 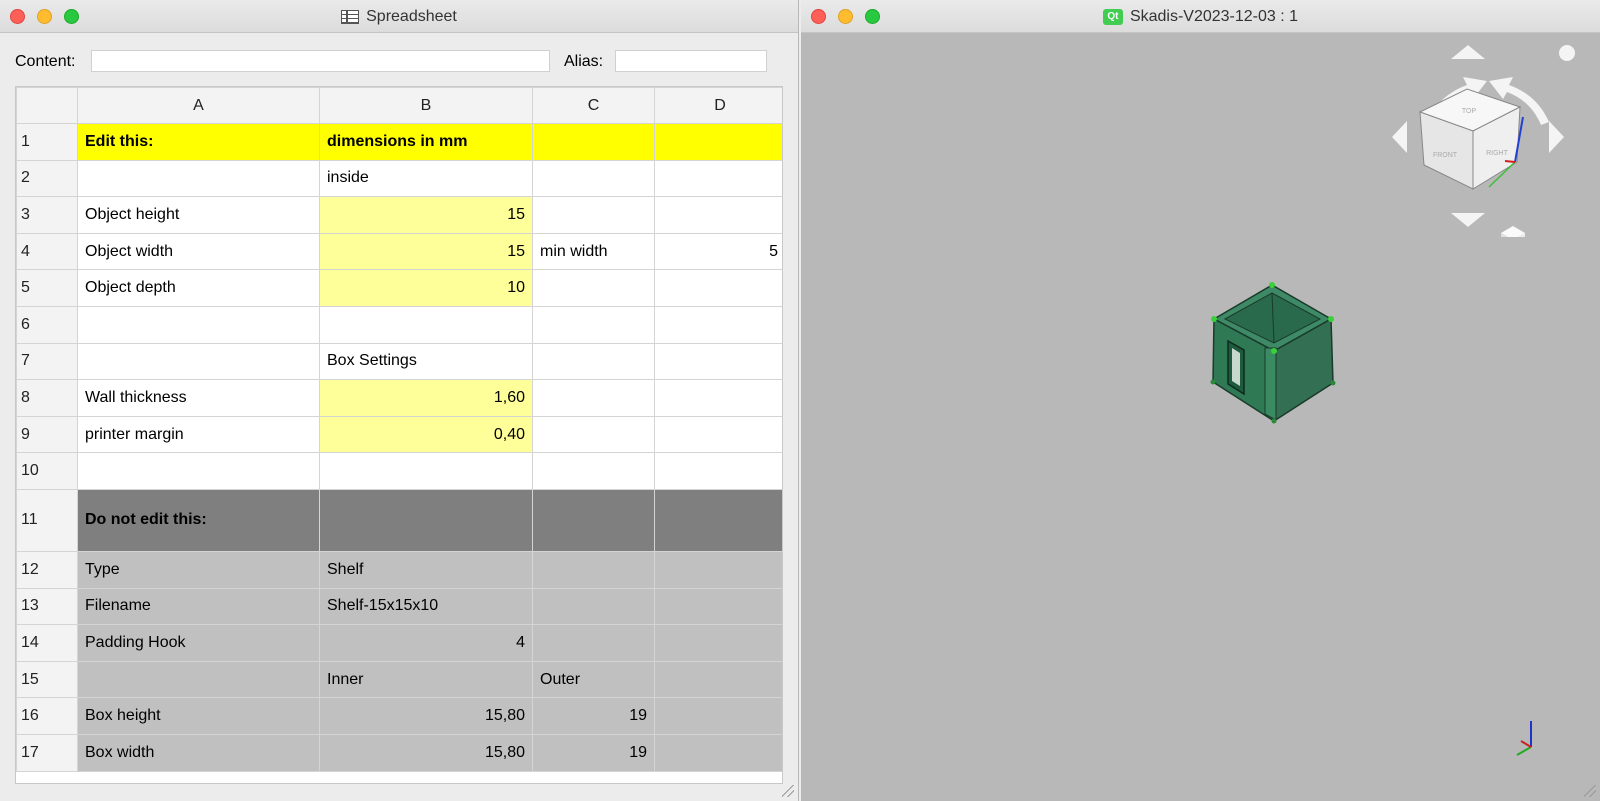 I want to click on cell-b-17: 15,80, so click(x=426, y=752).